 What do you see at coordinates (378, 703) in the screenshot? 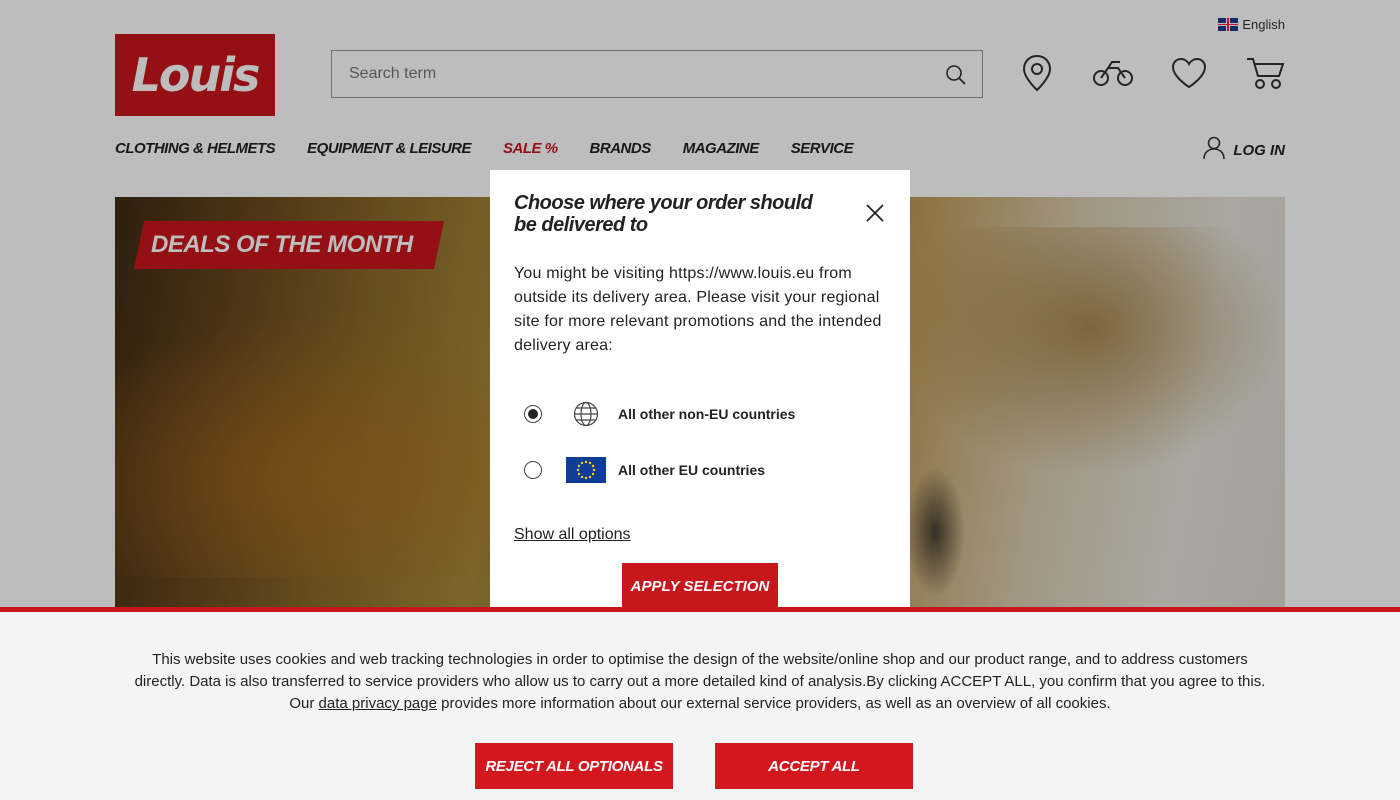
I see `data-privacy-link: data privacy page` at bounding box center [378, 703].